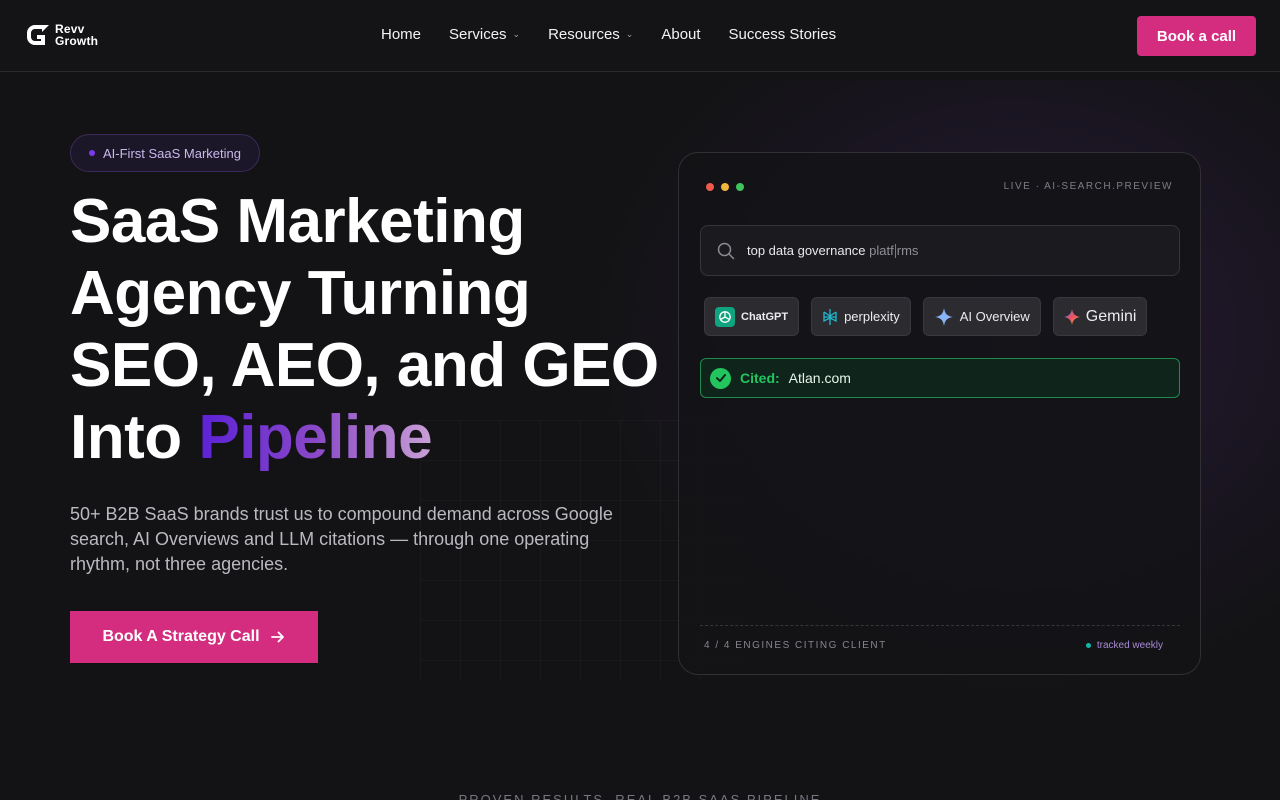  What do you see at coordinates (740, 187) in the screenshot?
I see `window-dot-green` at bounding box center [740, 187].